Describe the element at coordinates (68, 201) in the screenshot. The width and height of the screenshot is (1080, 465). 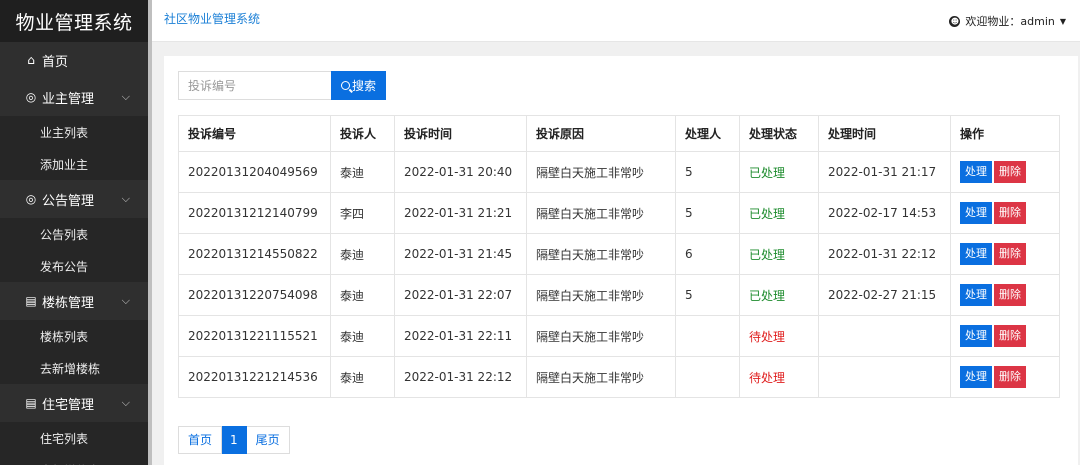
I see `sidebar-group-label: 公告管理` at that location.